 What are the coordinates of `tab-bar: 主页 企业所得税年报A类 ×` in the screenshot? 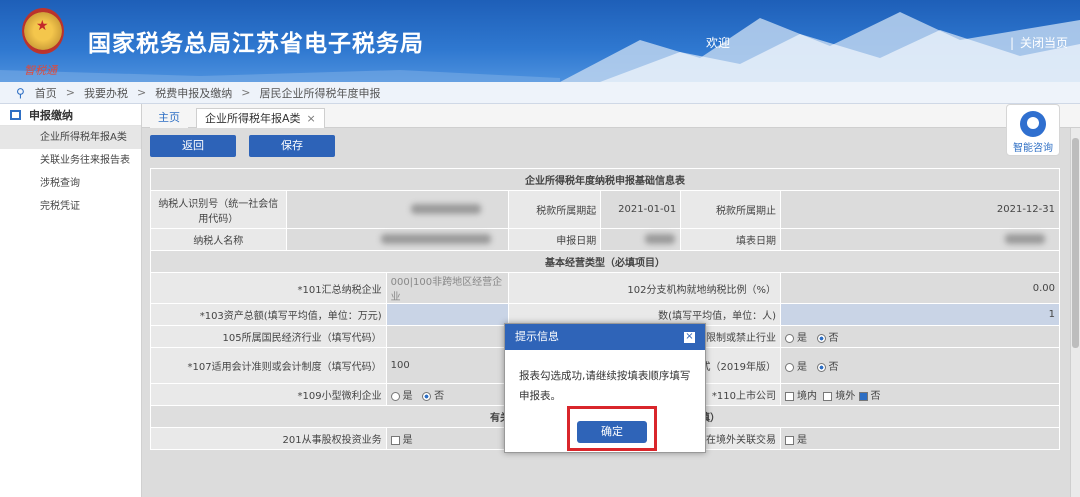 It's located at (611, 116).